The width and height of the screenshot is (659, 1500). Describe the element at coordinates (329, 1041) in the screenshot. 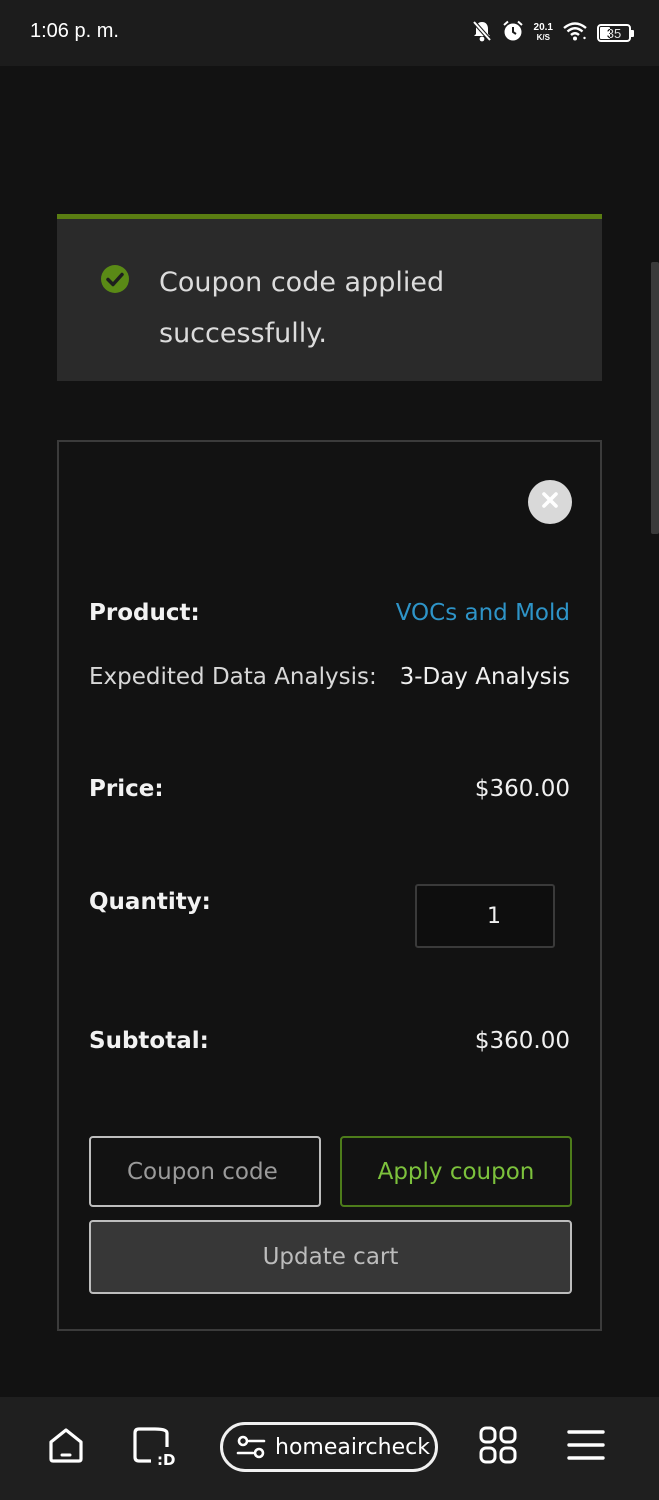

I see `subtotal-row: Subtotal: $360.00` at that location.